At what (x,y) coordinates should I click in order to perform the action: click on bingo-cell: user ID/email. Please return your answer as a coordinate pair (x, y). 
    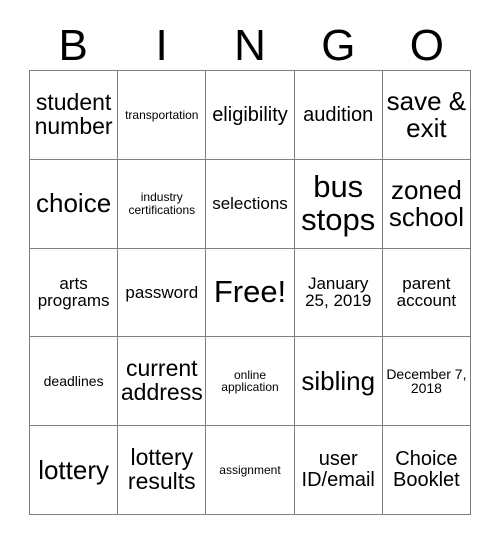
    Looking at the image, I should click on (338, 470).